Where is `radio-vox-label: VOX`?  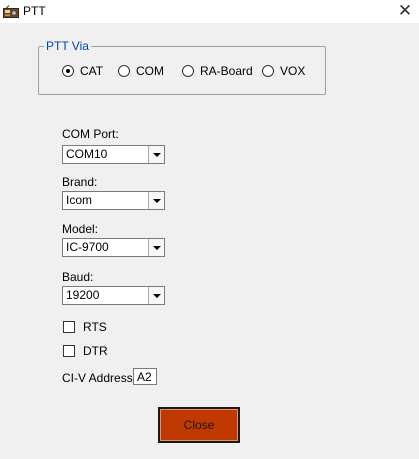 radio-vox-label: VOX is located at coordinates (293, 71).